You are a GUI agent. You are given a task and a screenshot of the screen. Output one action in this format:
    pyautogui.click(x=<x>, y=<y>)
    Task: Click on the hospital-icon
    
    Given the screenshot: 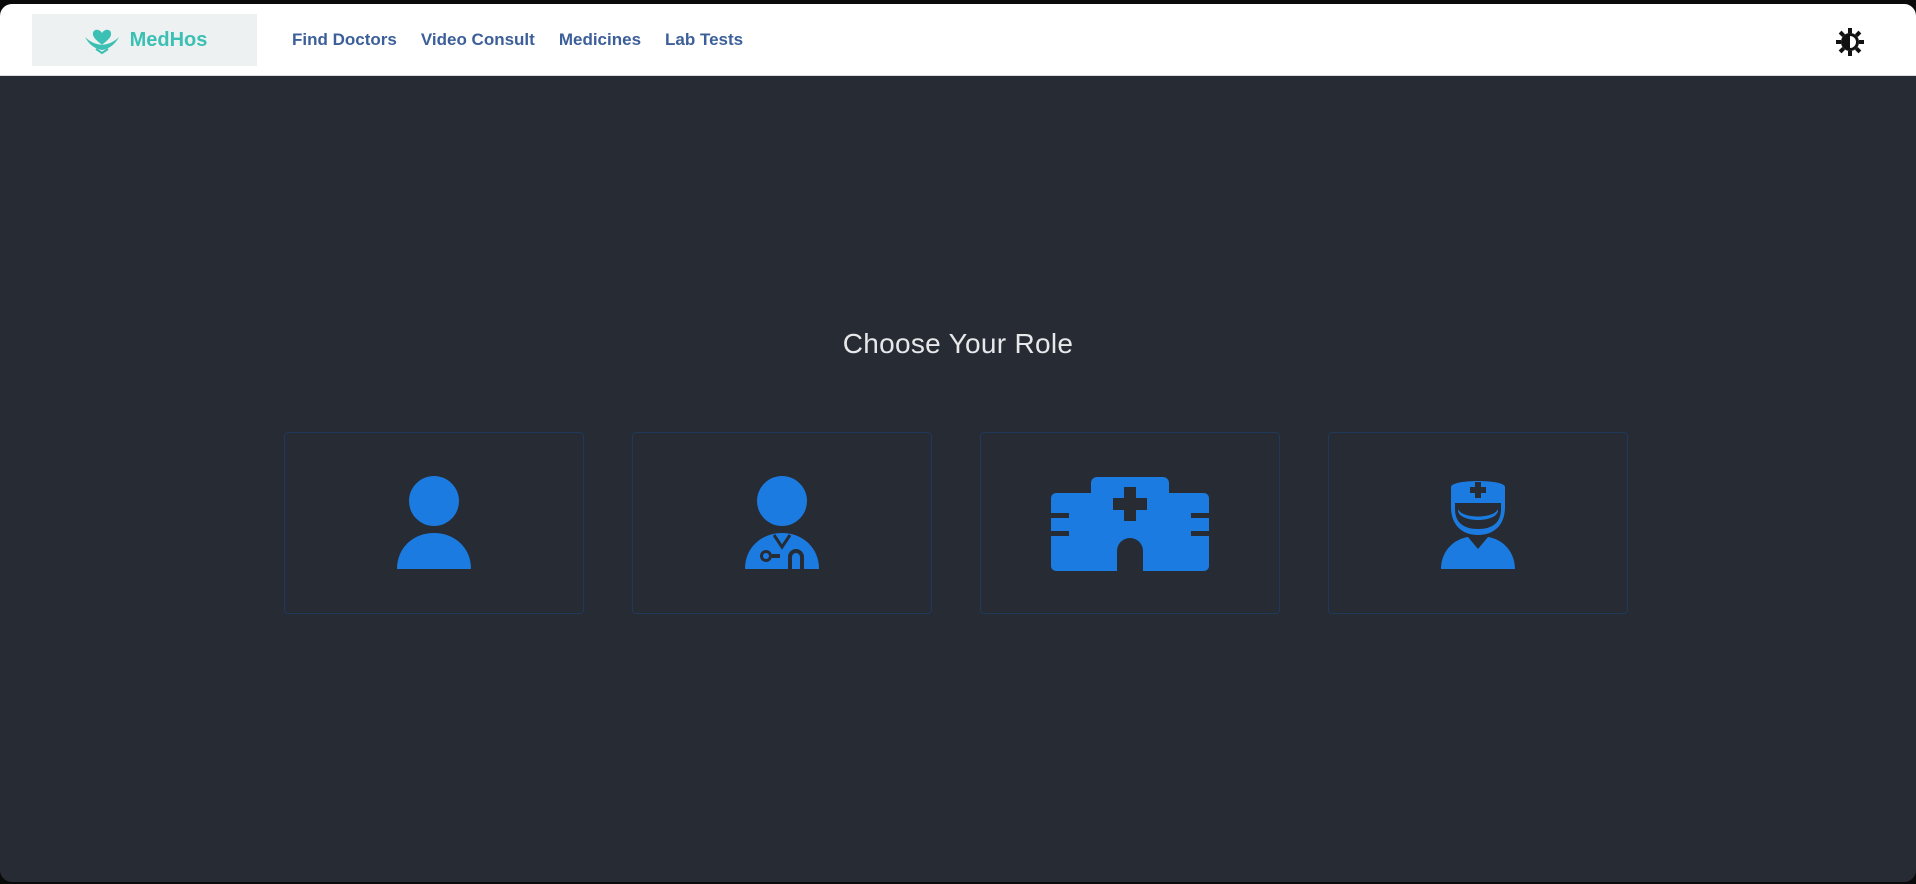 What is the action you would take?
    pyautogui.click(x=1130, y=523)
    